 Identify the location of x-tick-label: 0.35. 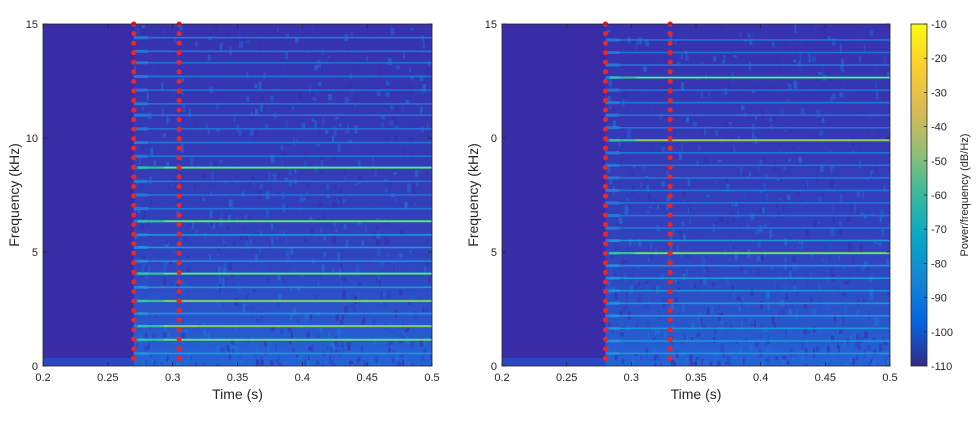
(237, 378).